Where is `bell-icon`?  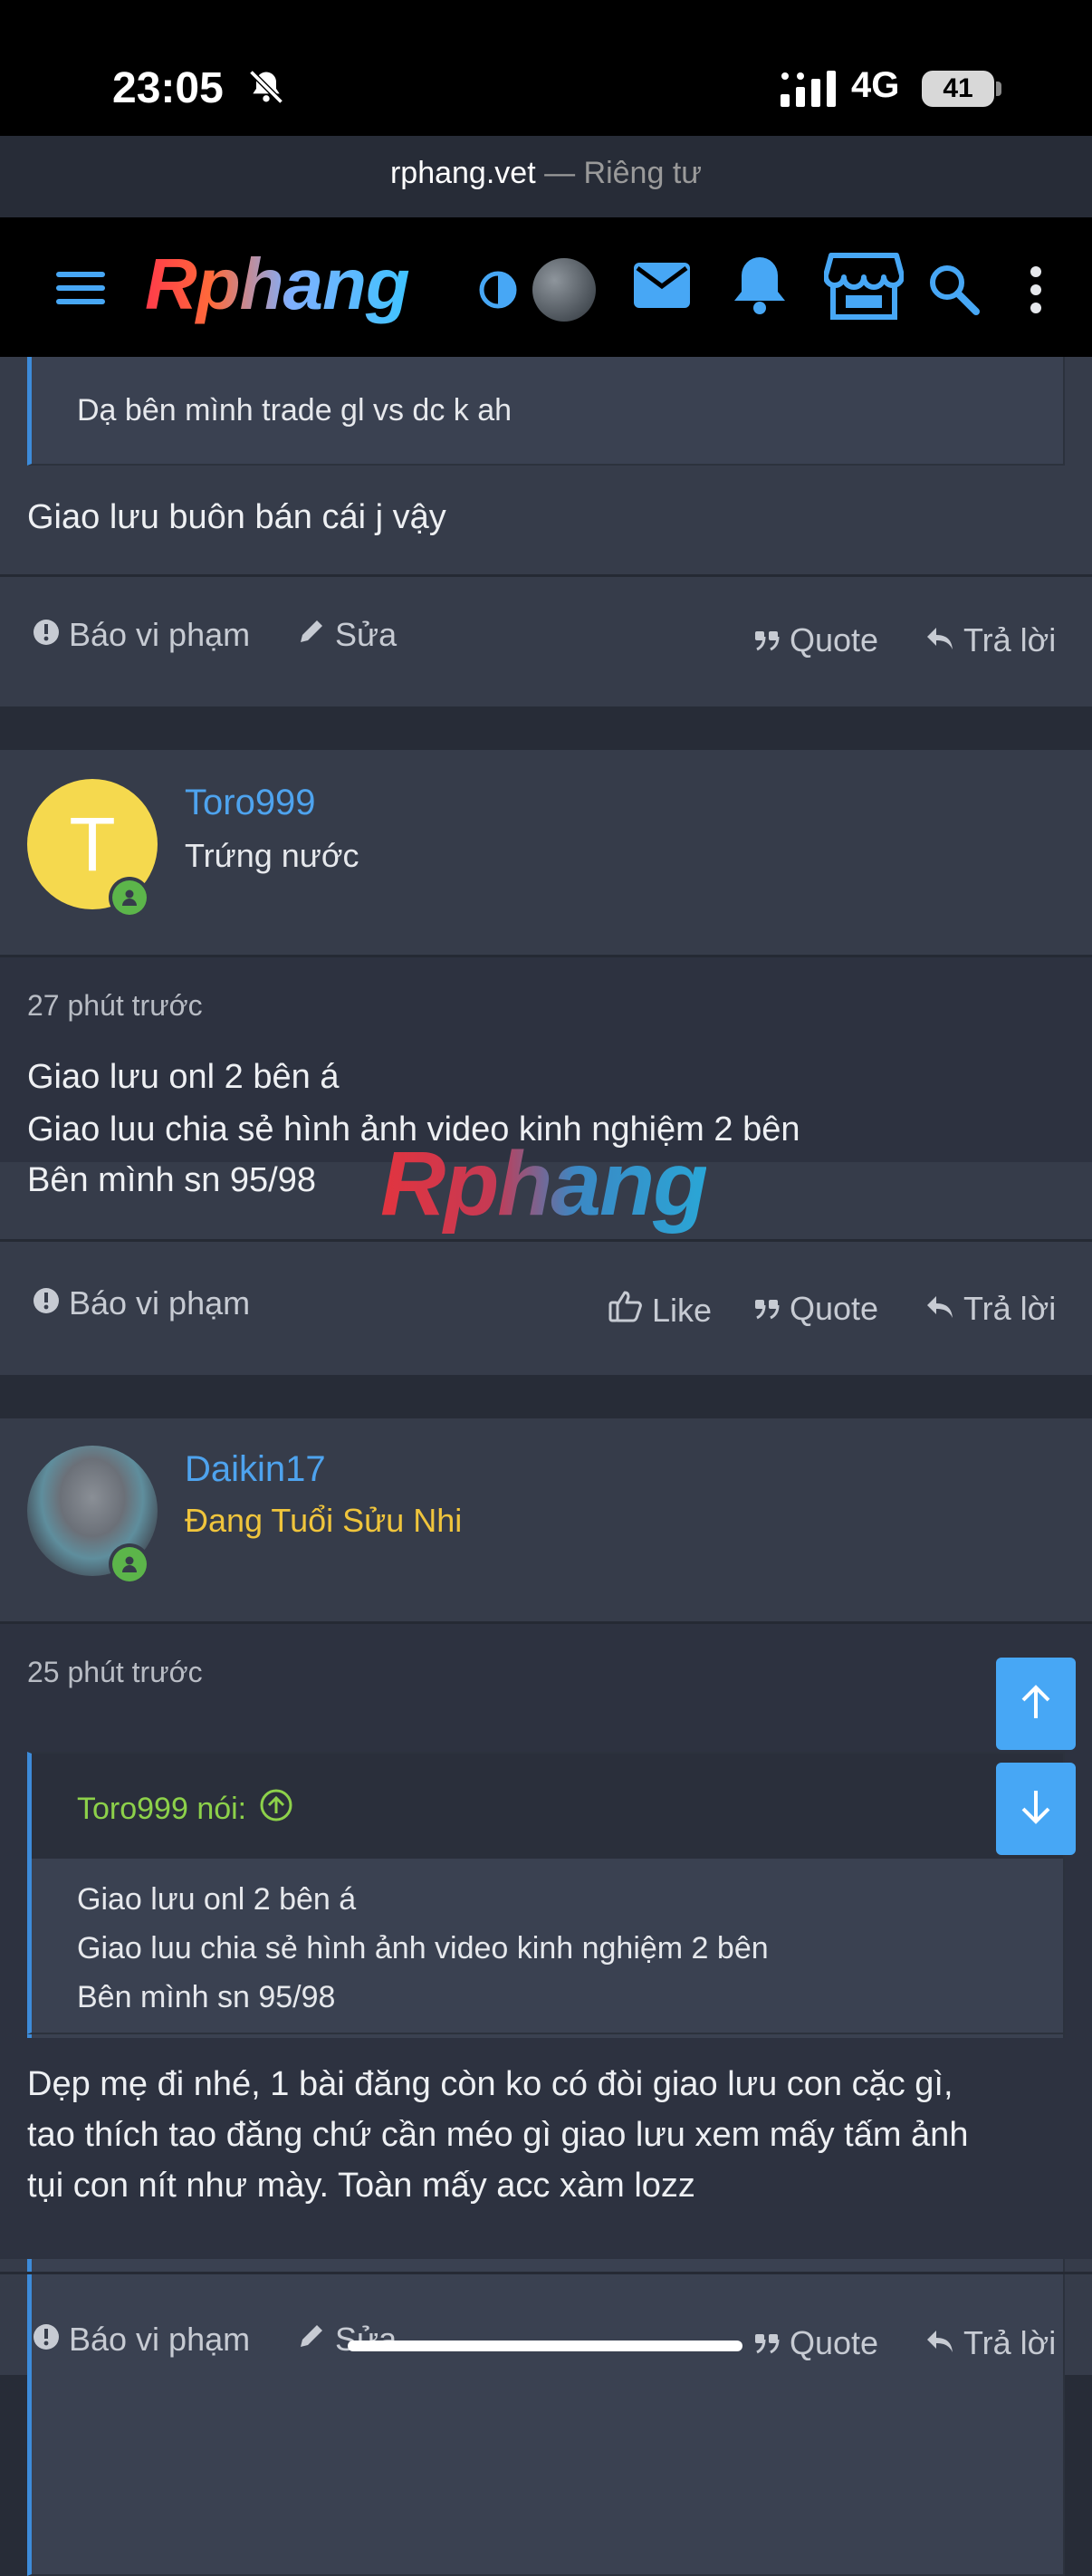 bell-icon is located at coordinates (760, 288).